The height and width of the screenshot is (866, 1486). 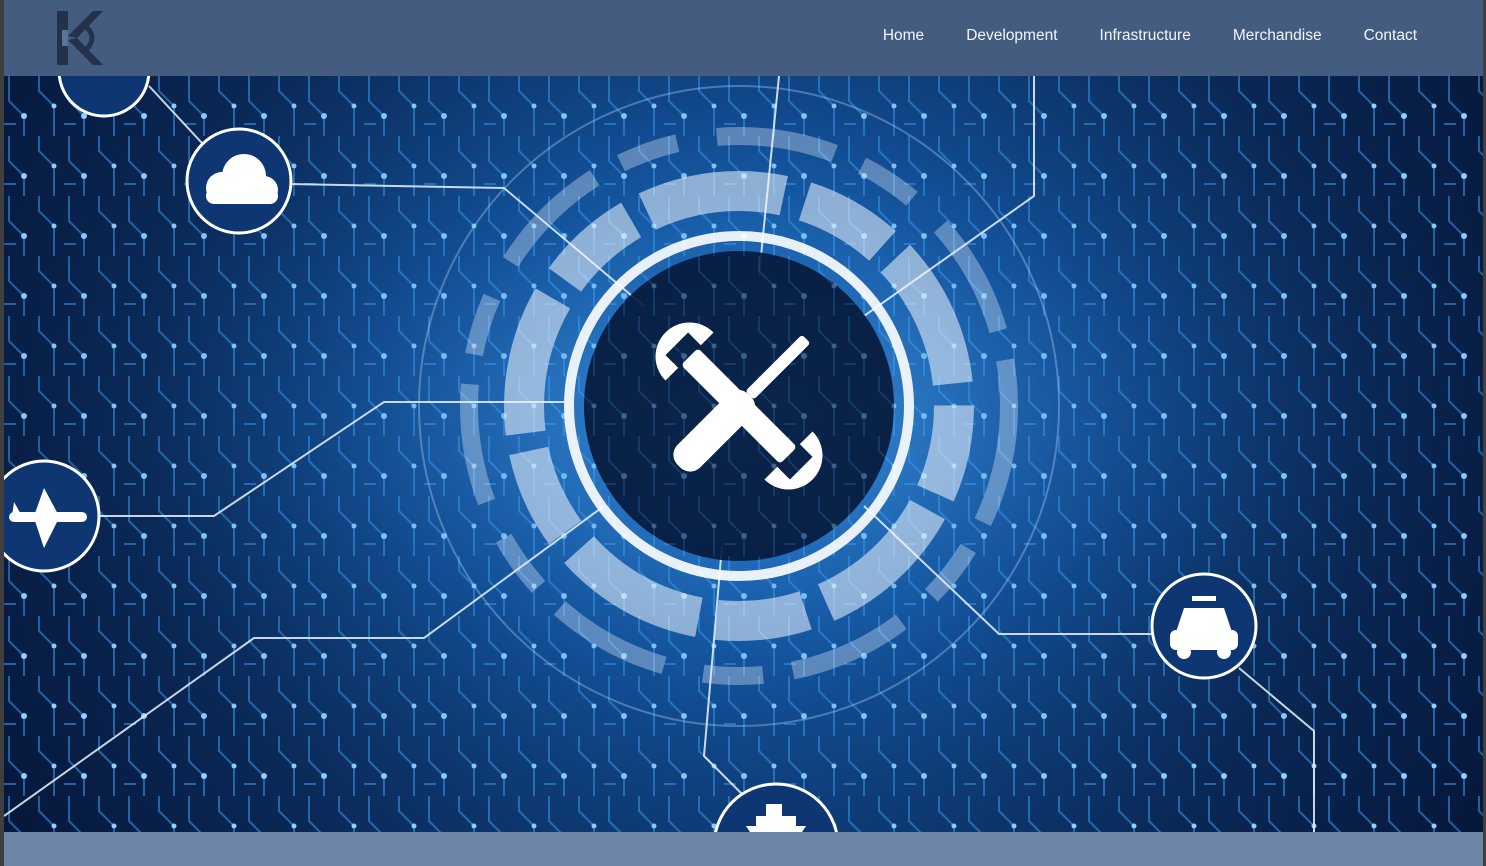 I want to click on k-monogram-logo-icon, so click(x=80, y=38).